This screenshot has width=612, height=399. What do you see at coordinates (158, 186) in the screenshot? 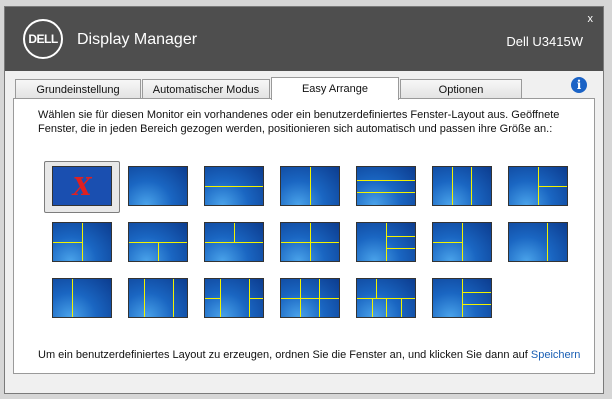
I see `layout-option-full` at bounding box center [158, 186].